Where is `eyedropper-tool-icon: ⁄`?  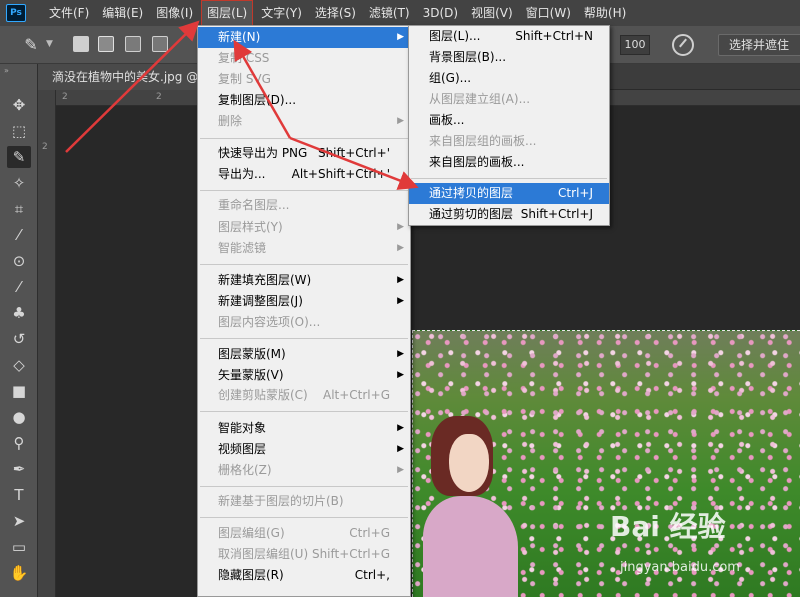 eyedropper-tool-icon: ⁄ is located at coordinates (19, 235).